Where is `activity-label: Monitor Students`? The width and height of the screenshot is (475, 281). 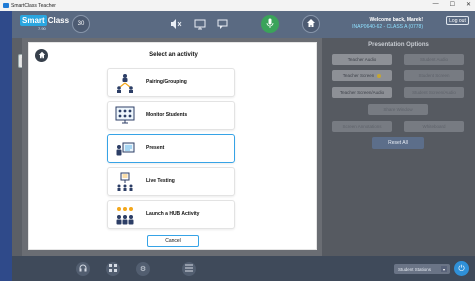 activity-label: Monitor Students is located at coordinates (167, 115).